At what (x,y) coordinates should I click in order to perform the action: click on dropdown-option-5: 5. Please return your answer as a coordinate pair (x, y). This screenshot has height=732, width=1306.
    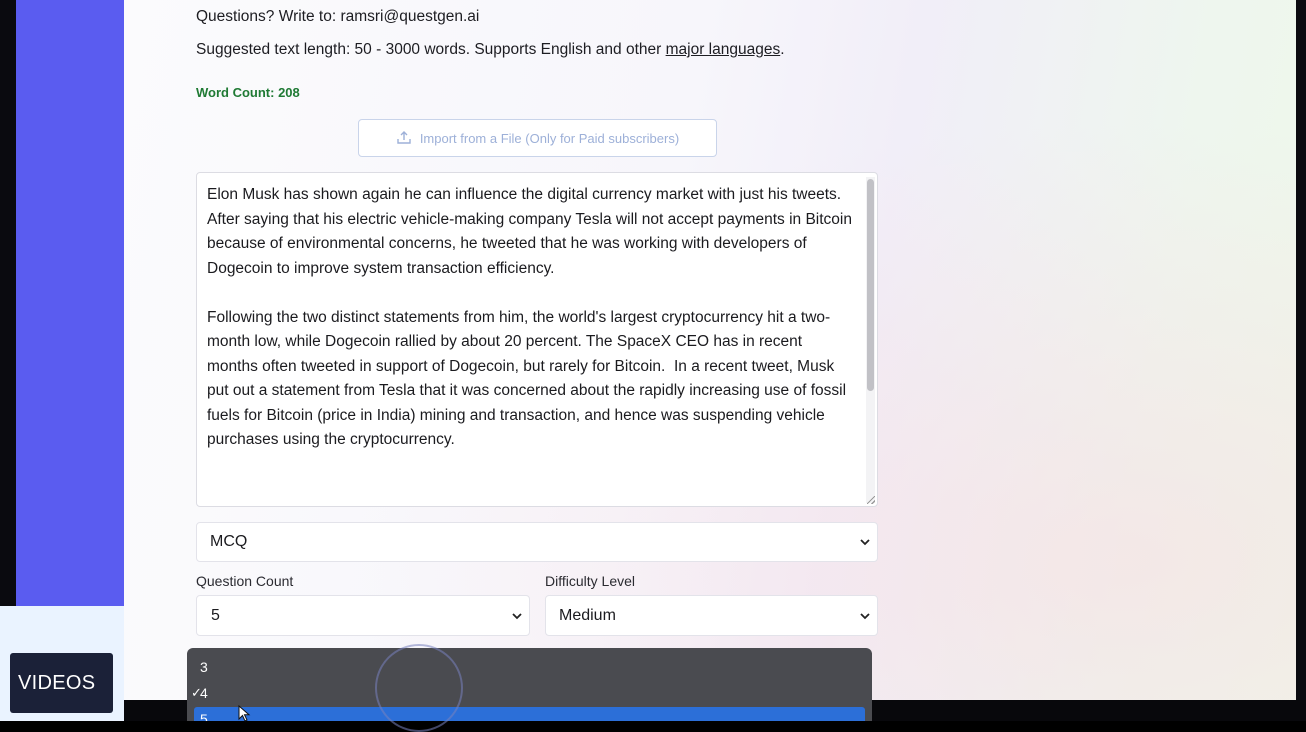
    Looking at the image, I should click on (204, 716).